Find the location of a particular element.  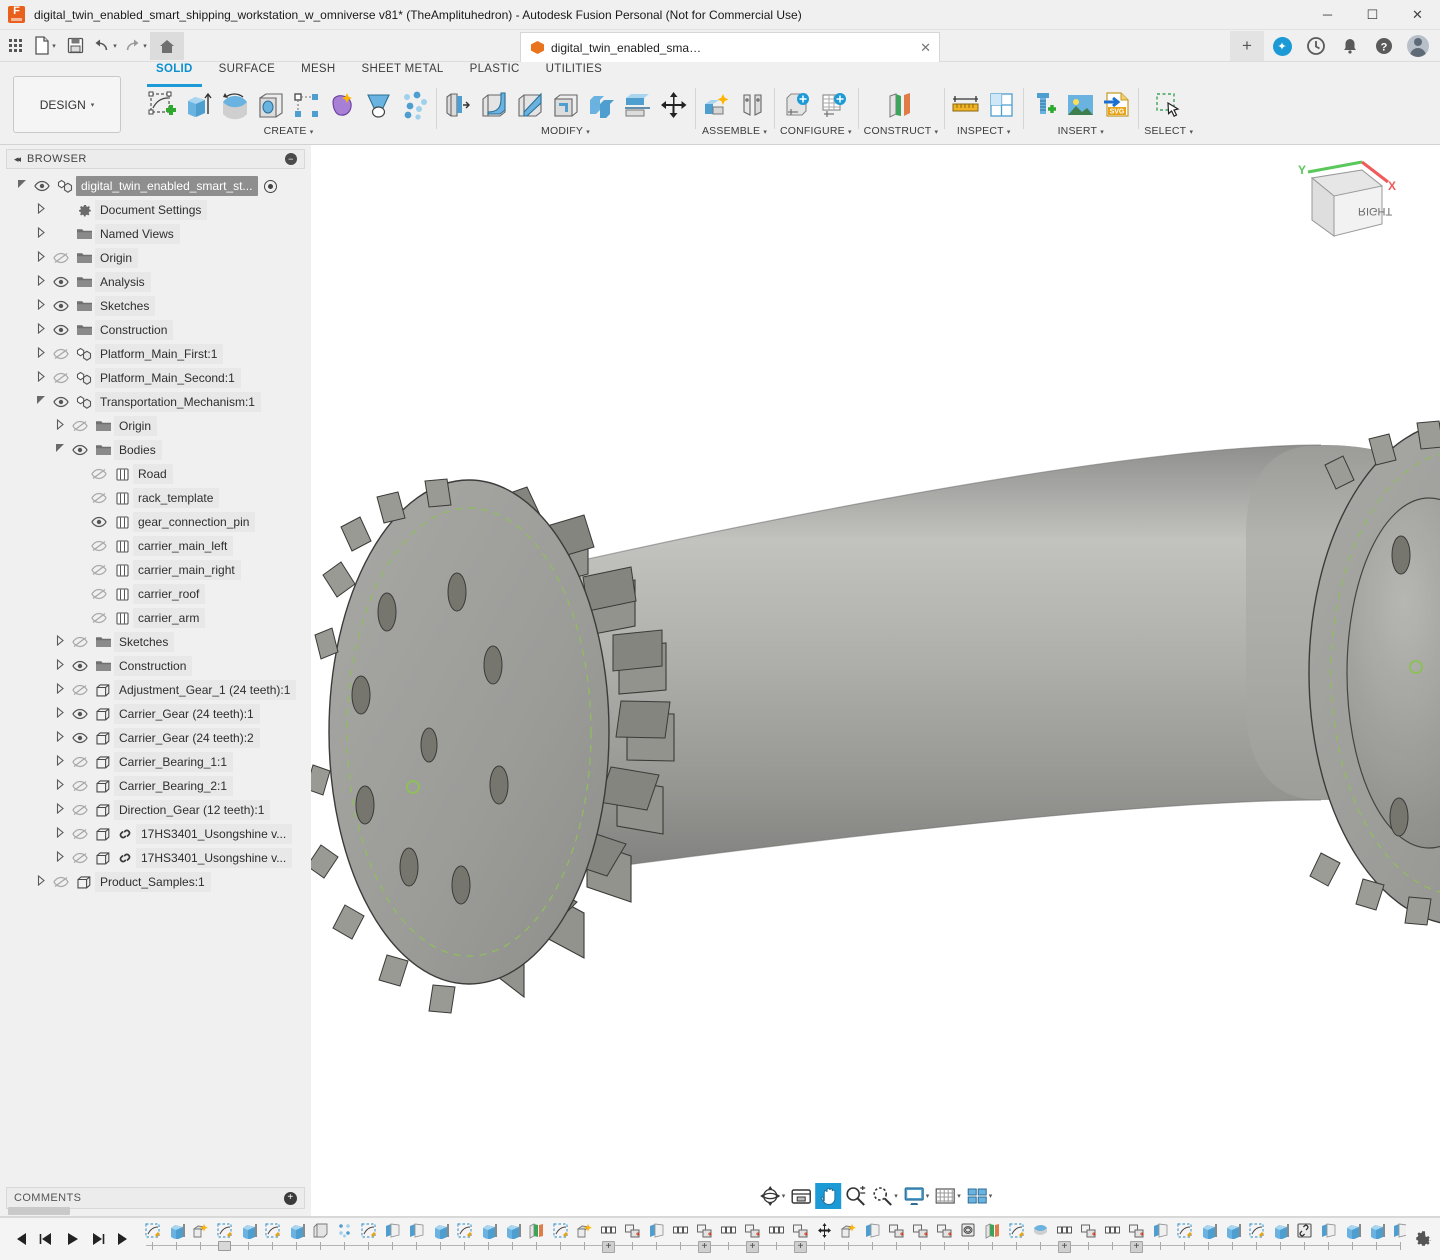

grid-snap-icon: ▾ is located at coordinates (947, 1196).